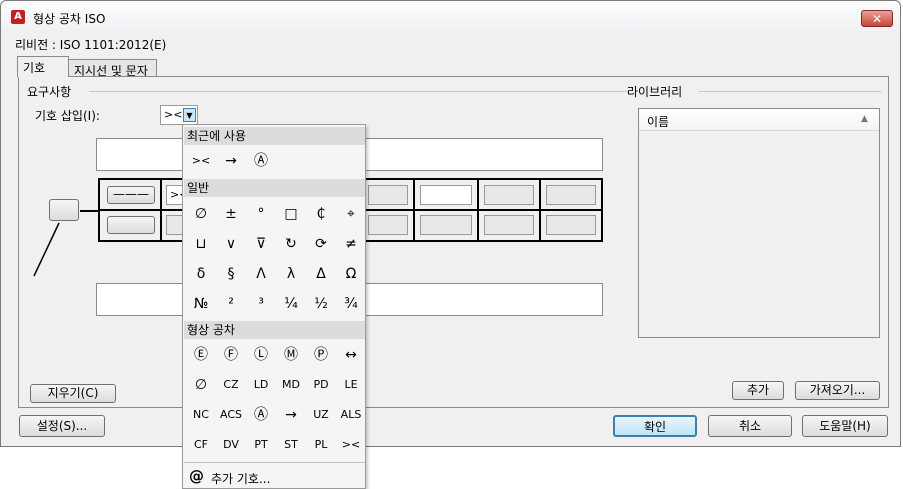 The height and width of the screenshot is (489, 903). I want to click on general-symbol-2-5: Ω, so click(351, 274).